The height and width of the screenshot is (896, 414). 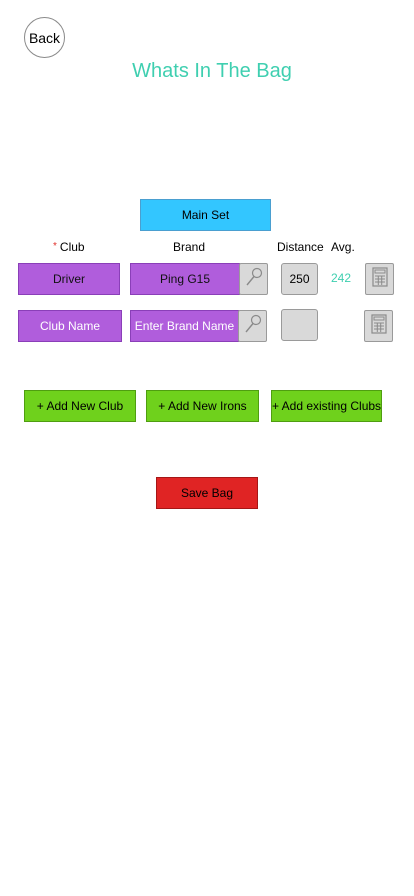 What do you see at coordinates (69, 279) in the screenshot?
I see `club-field: Driver` at bounding box center [69, 279].